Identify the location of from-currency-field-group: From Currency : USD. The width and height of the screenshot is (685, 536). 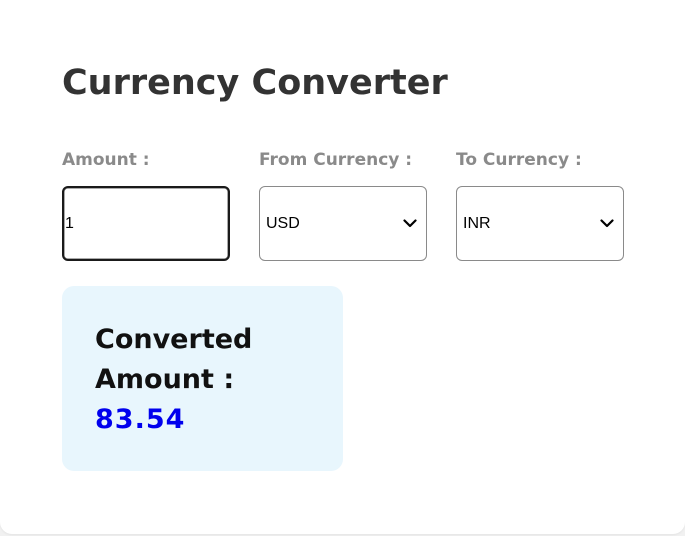
(343, 205).